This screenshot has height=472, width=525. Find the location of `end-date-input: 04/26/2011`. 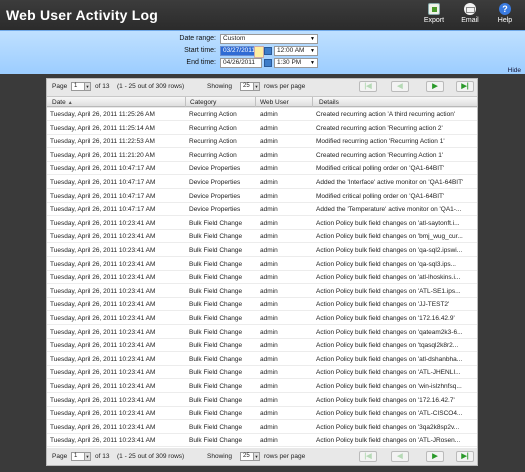

end-date-input: 04/26/2011 is located at coordinates (241, 63).